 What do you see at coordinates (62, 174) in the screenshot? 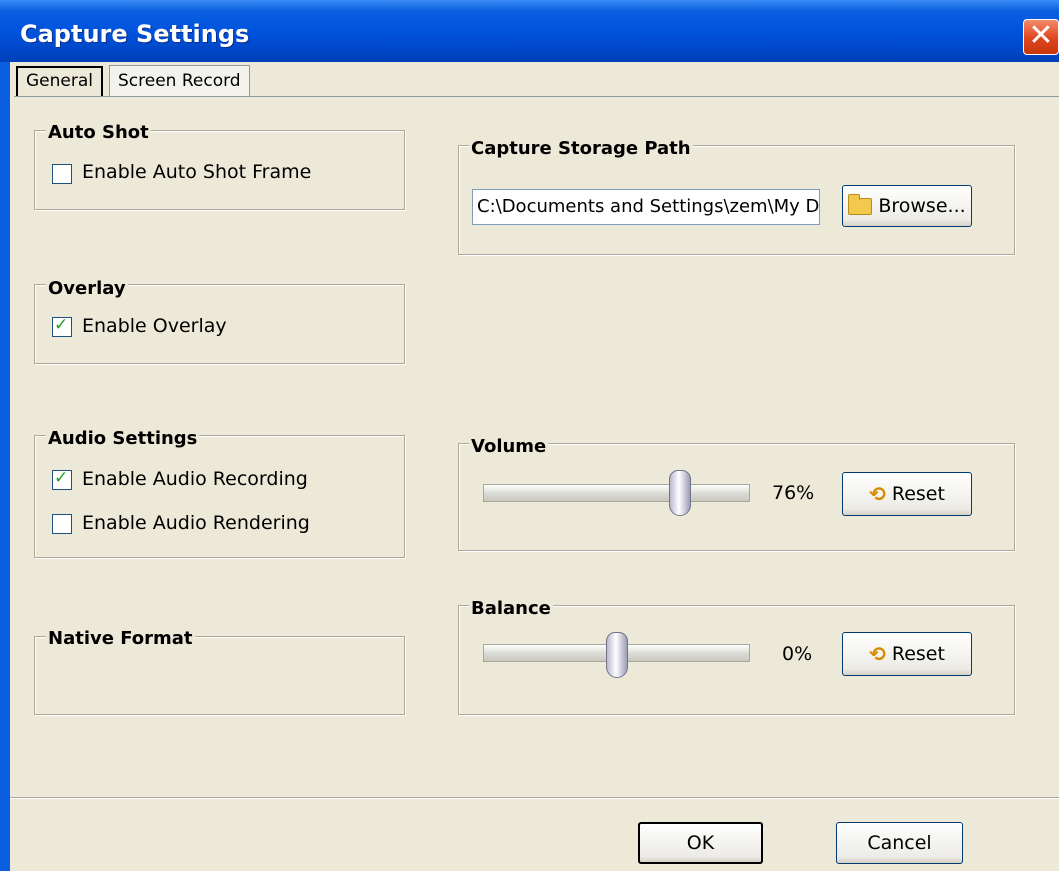
I see `auto-shot-checkbox` at bounding box center [62, 174].